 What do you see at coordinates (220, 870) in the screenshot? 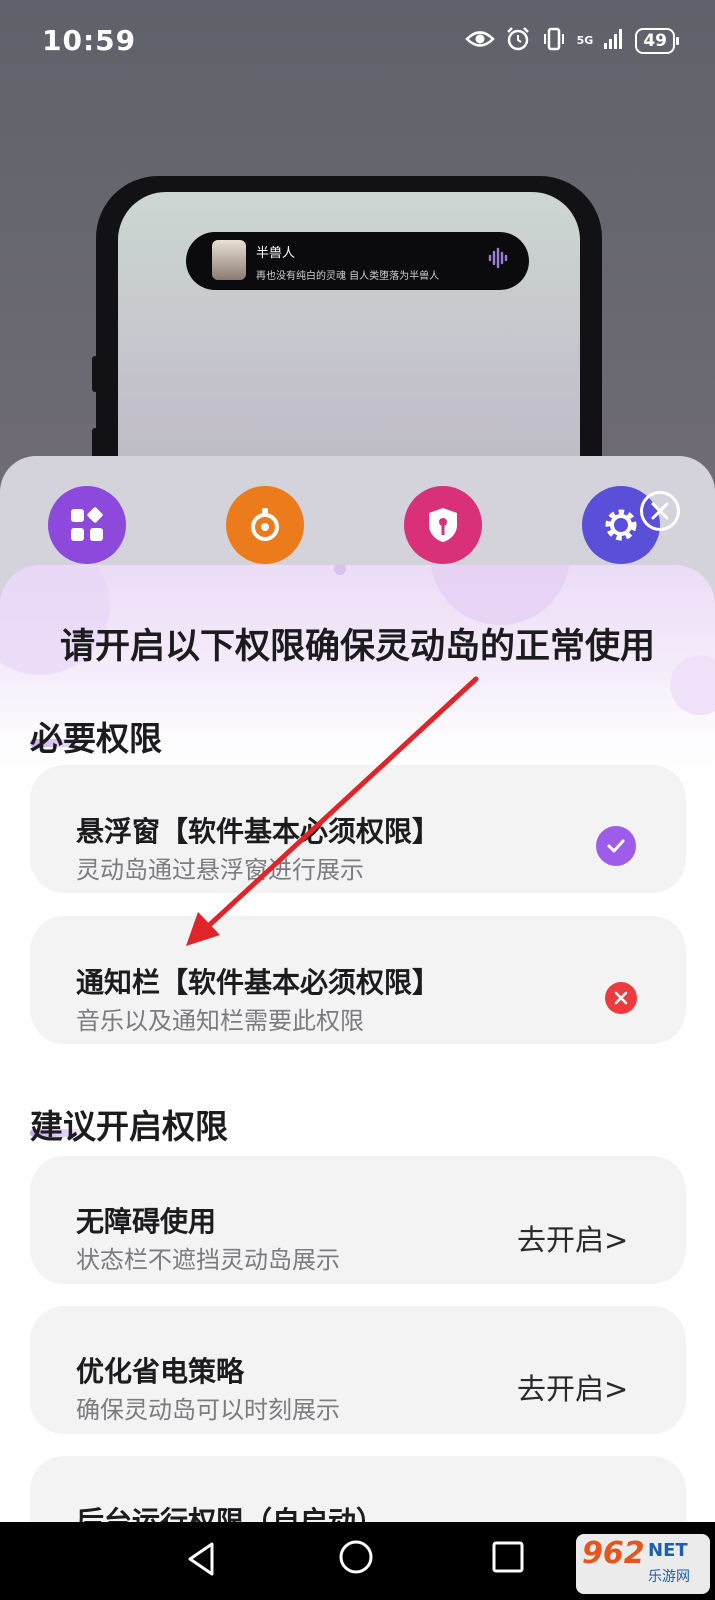
I see `permission-subtitle: 灵动岛通过悬浮窗进行展示` at bounding box center [220, 870].